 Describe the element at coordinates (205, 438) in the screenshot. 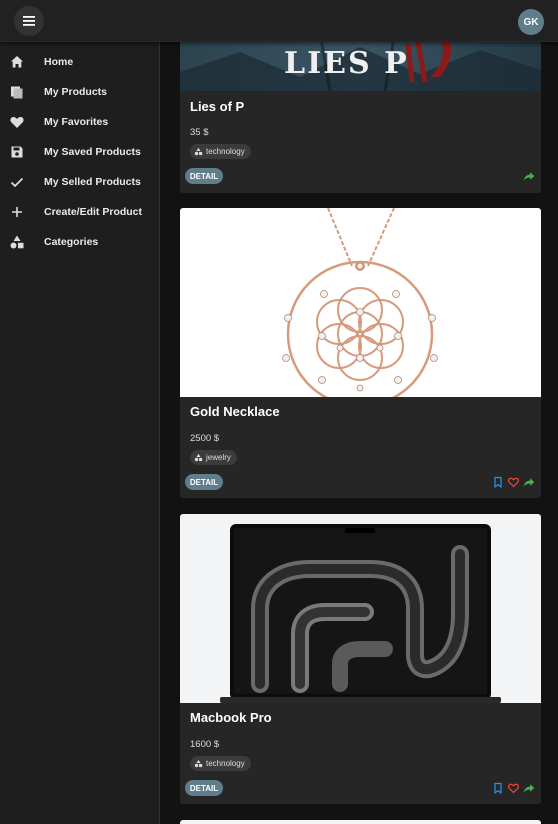

I see `product-price: 2500 $` at that location.